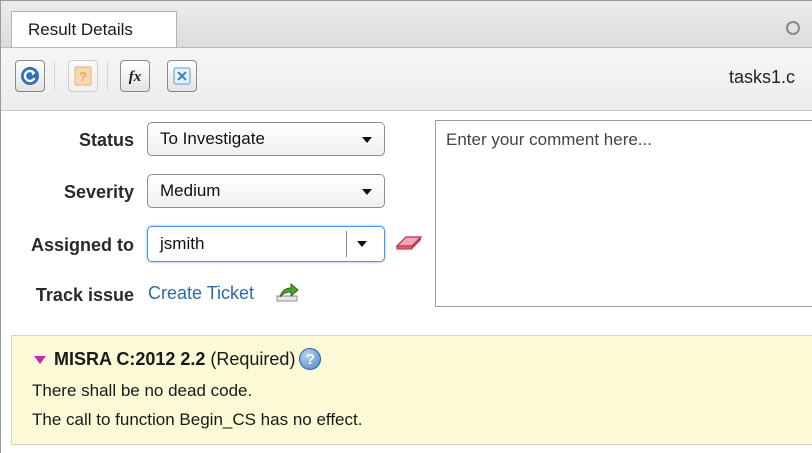  What do you see at coordinates (130, 358) in the screenshot?
I see `rule-name: MISRA C:2012 2.2` at bounding box center [130, 358].